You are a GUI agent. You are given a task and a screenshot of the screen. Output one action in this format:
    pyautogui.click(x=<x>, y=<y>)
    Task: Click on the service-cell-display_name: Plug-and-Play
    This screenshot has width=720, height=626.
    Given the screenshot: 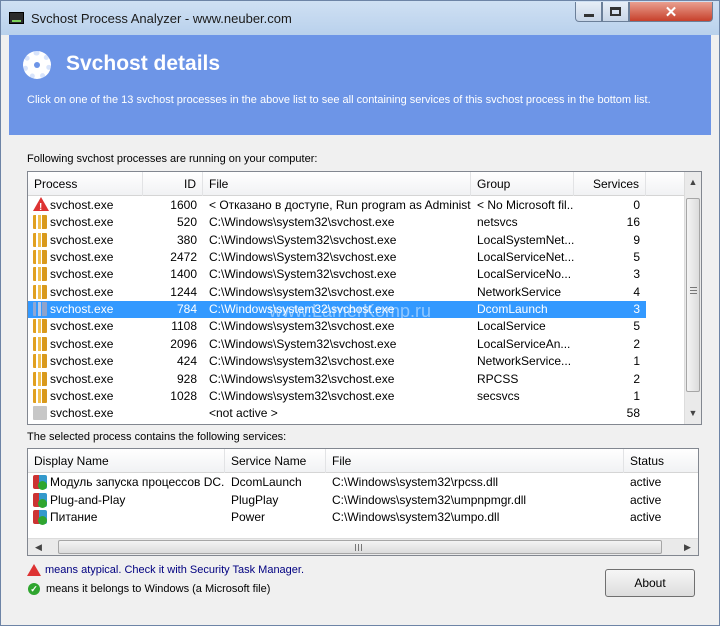 What is the action you would take?
    pyautogui.click(x=88, y=499)
    